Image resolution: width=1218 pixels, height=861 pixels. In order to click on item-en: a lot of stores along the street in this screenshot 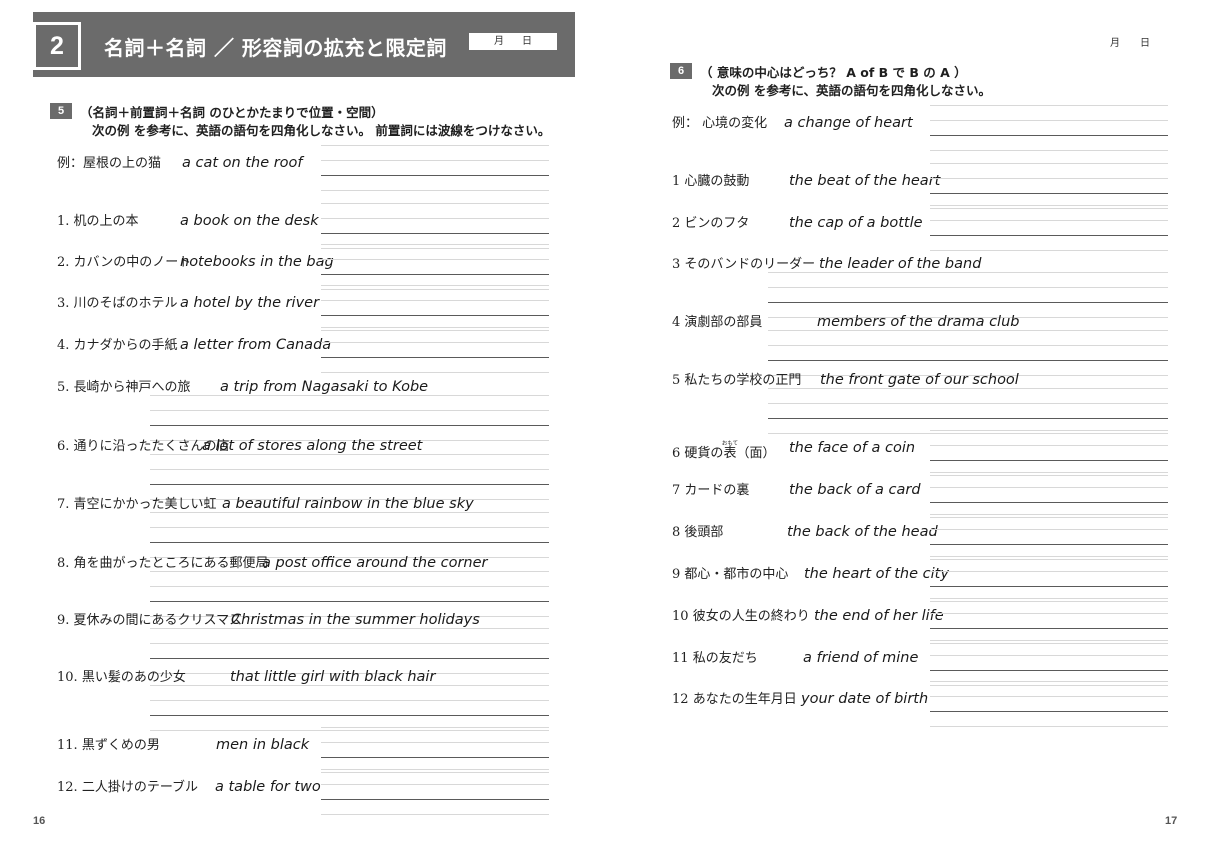, I will do `click(312, 446)`.